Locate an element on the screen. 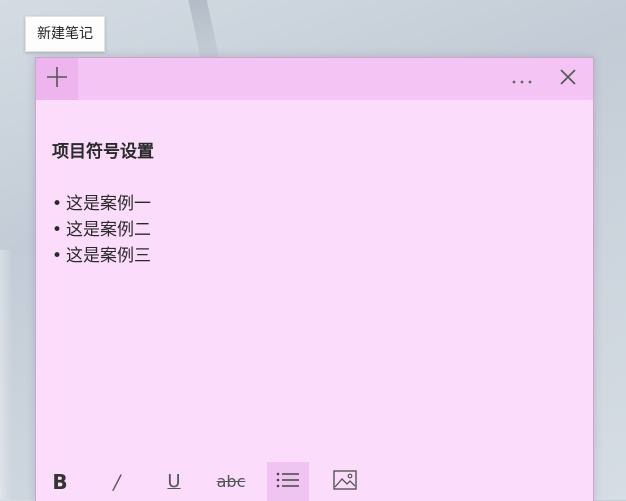  list-item: • 这是案例二 is located at coordinates (314, 230).